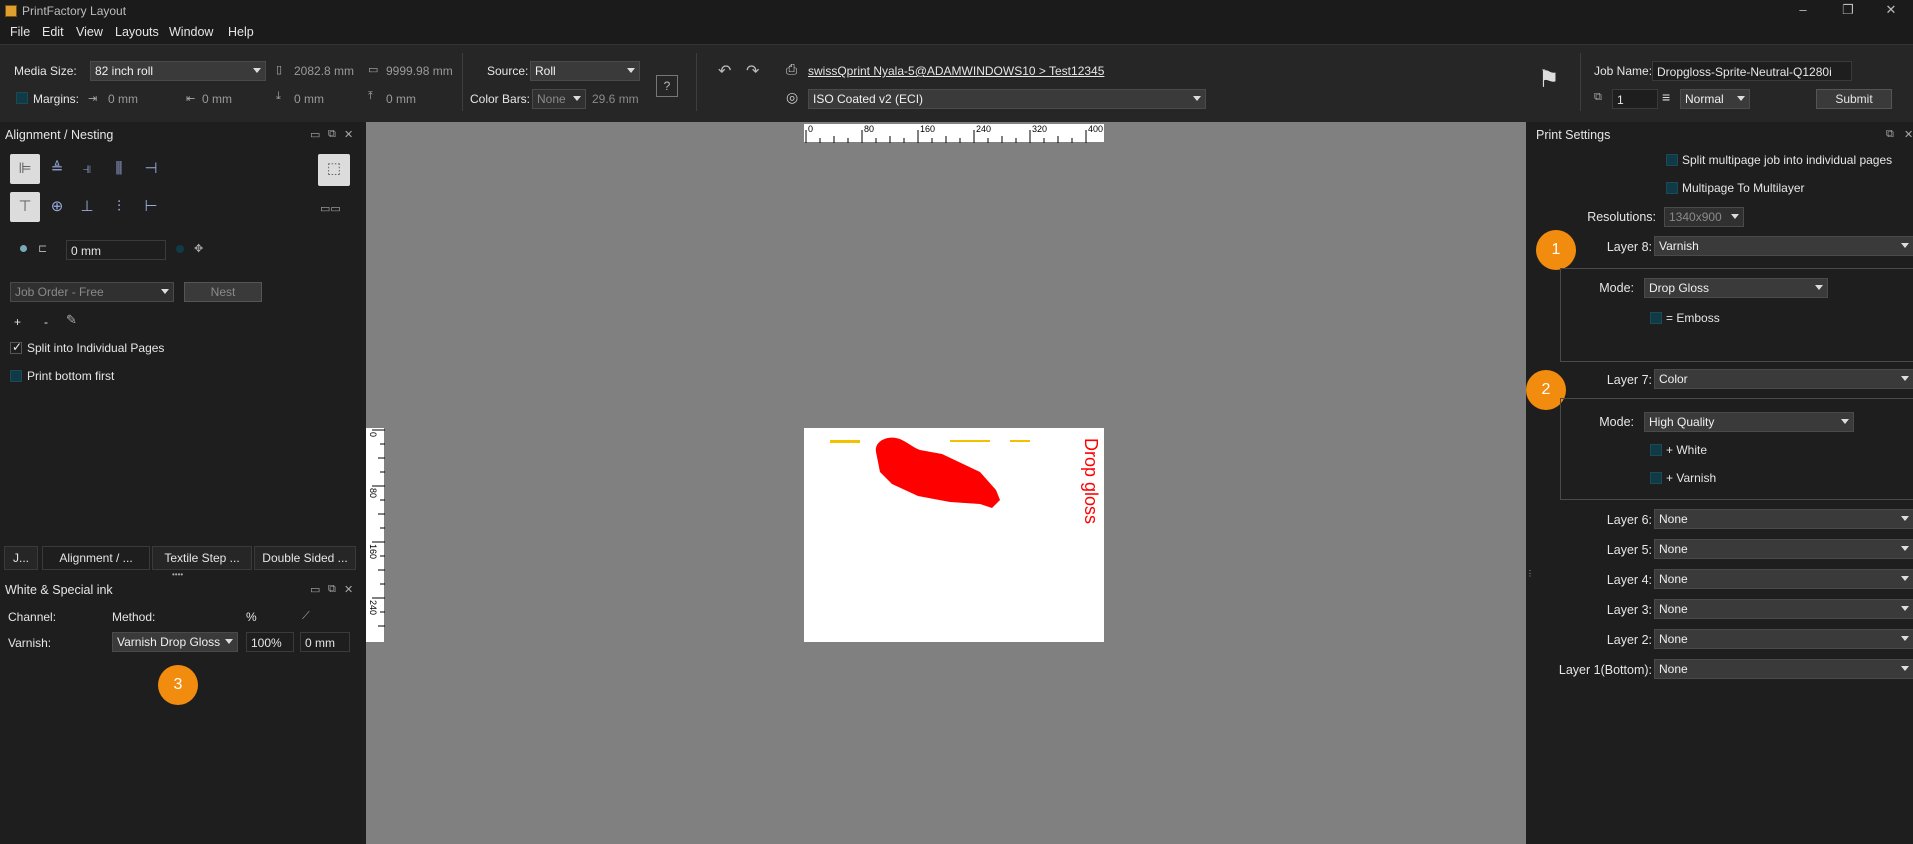 This screenshot has height=844, width=1913. What do you see at coordinates (1672, 188) in the screenshot?
I see `multipage-multilayer-checkbox` at bounding box center [1672, 188].